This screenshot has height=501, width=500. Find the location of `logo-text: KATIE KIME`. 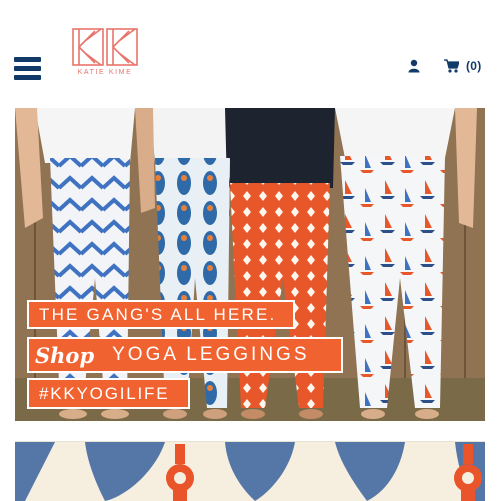

logo-text: KATIE KIME is located at coordinates (105, 72).